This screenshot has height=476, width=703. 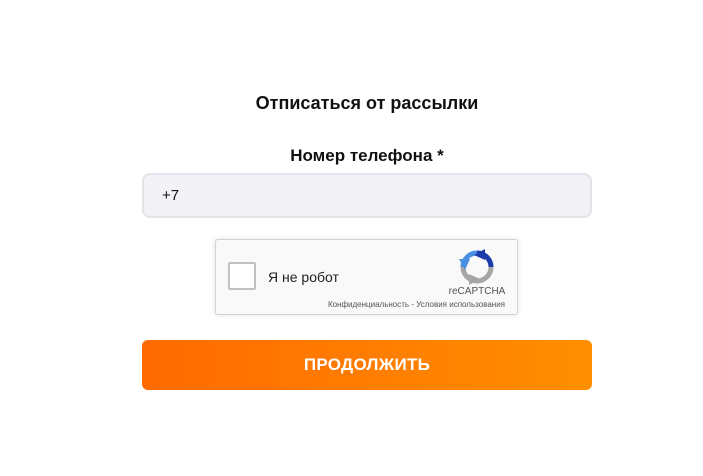 I want to click on page-title: Отписаться от рассылки, so click(x=367, y=103).